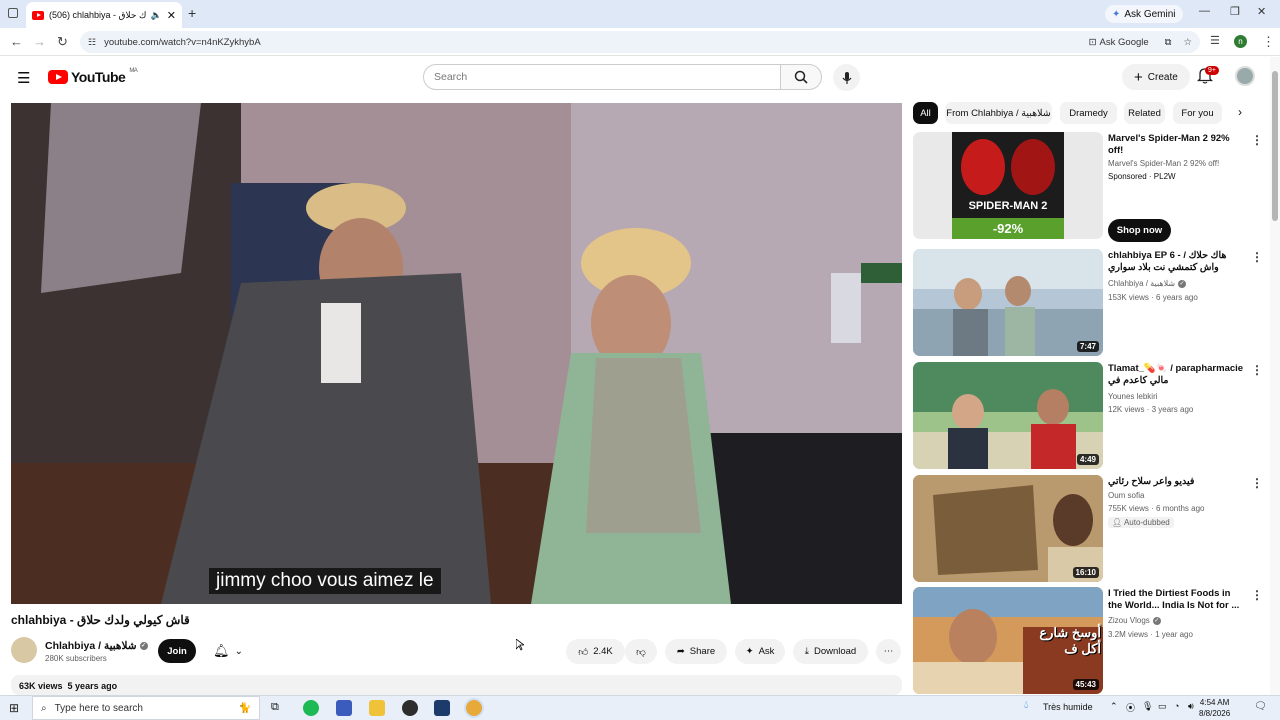 This screenshot has height=720, width=1280. I want to click on browser-menu-icon: ⋮, so click(1268, 42).